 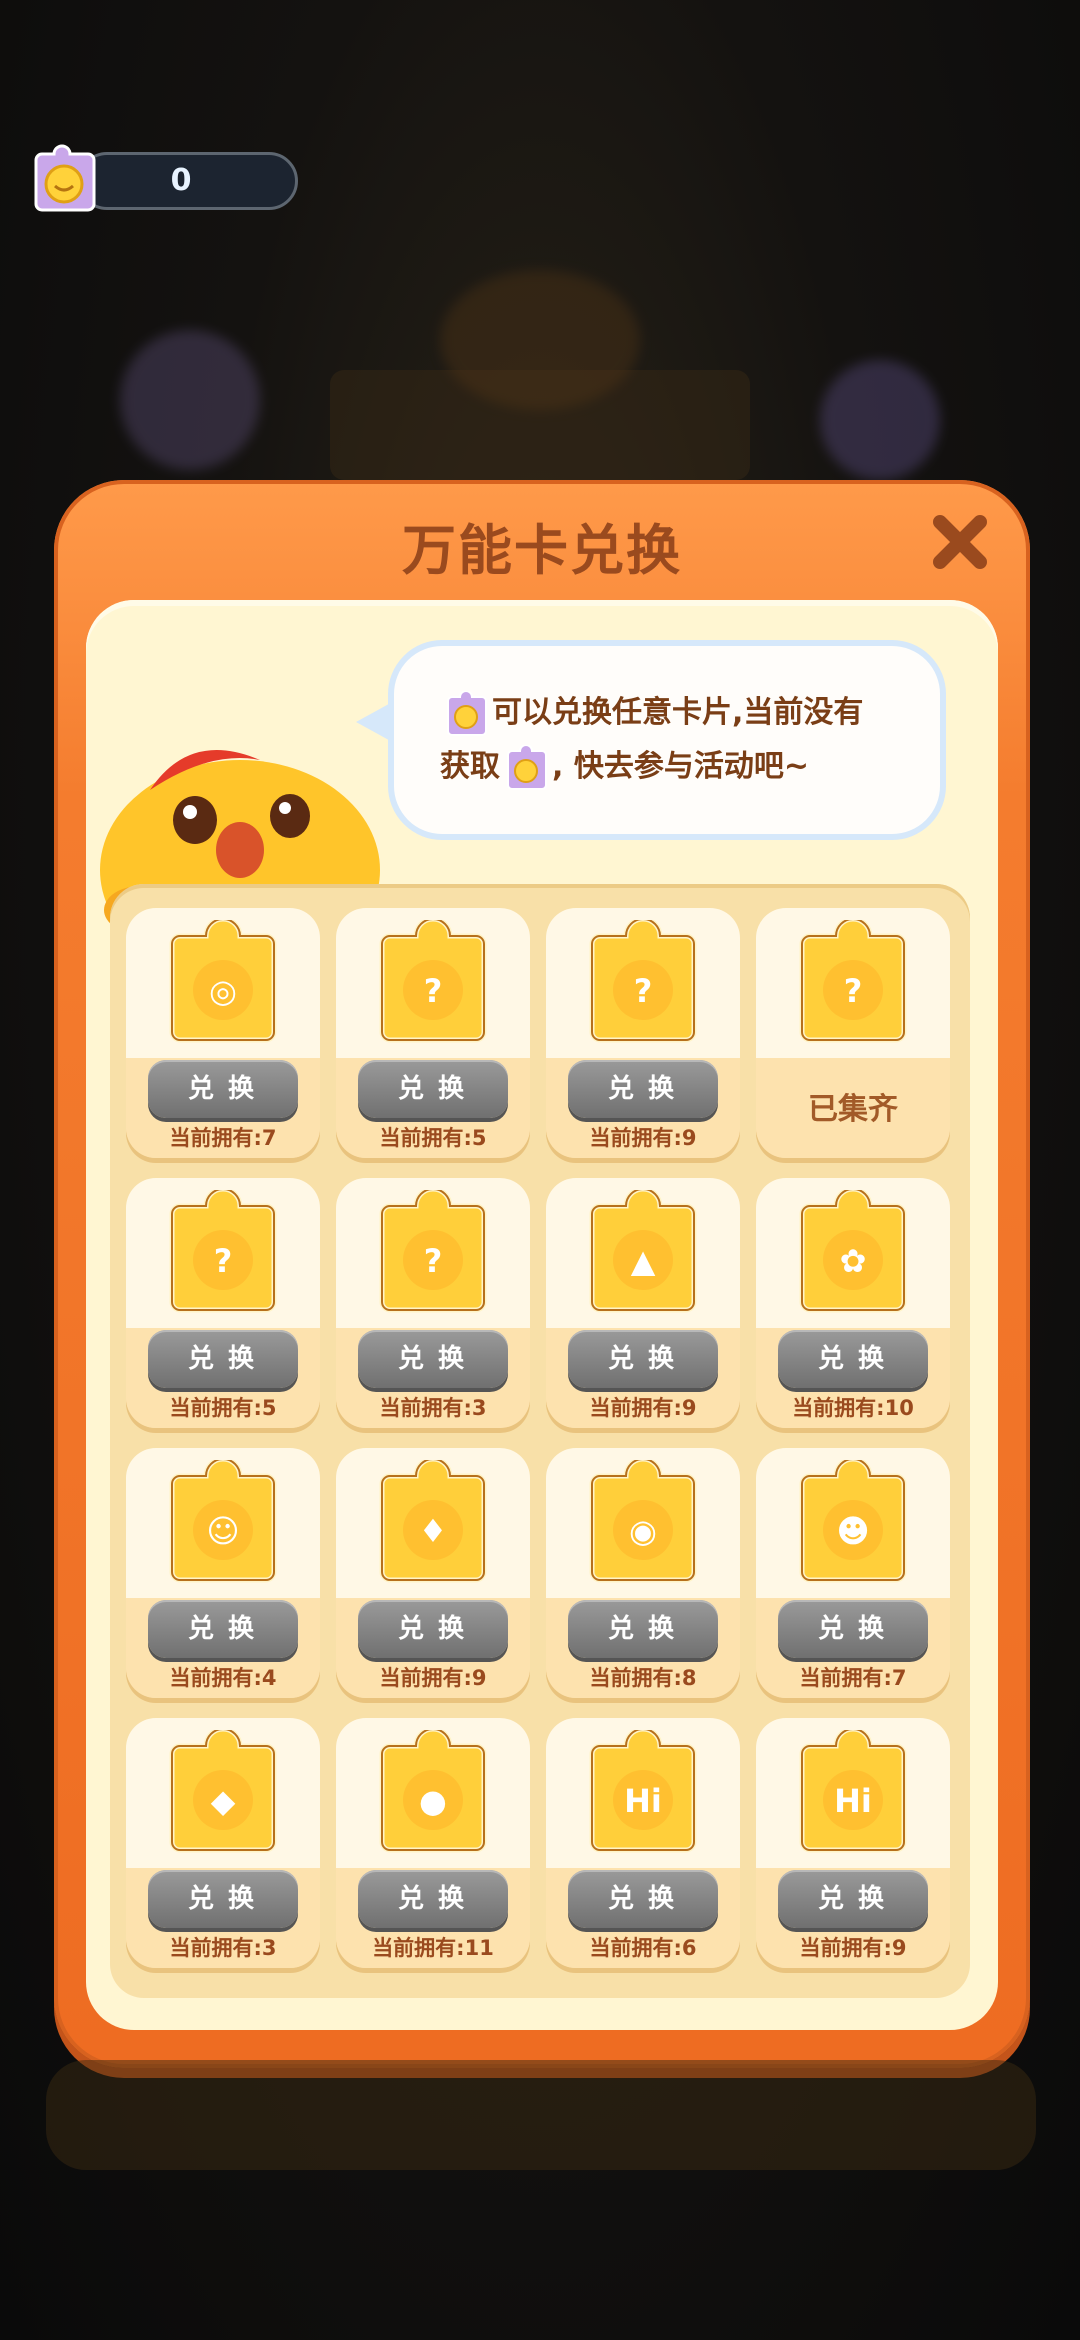 I want to click on pagoda-card-icon: ▲, so click(x=643, y=1250).